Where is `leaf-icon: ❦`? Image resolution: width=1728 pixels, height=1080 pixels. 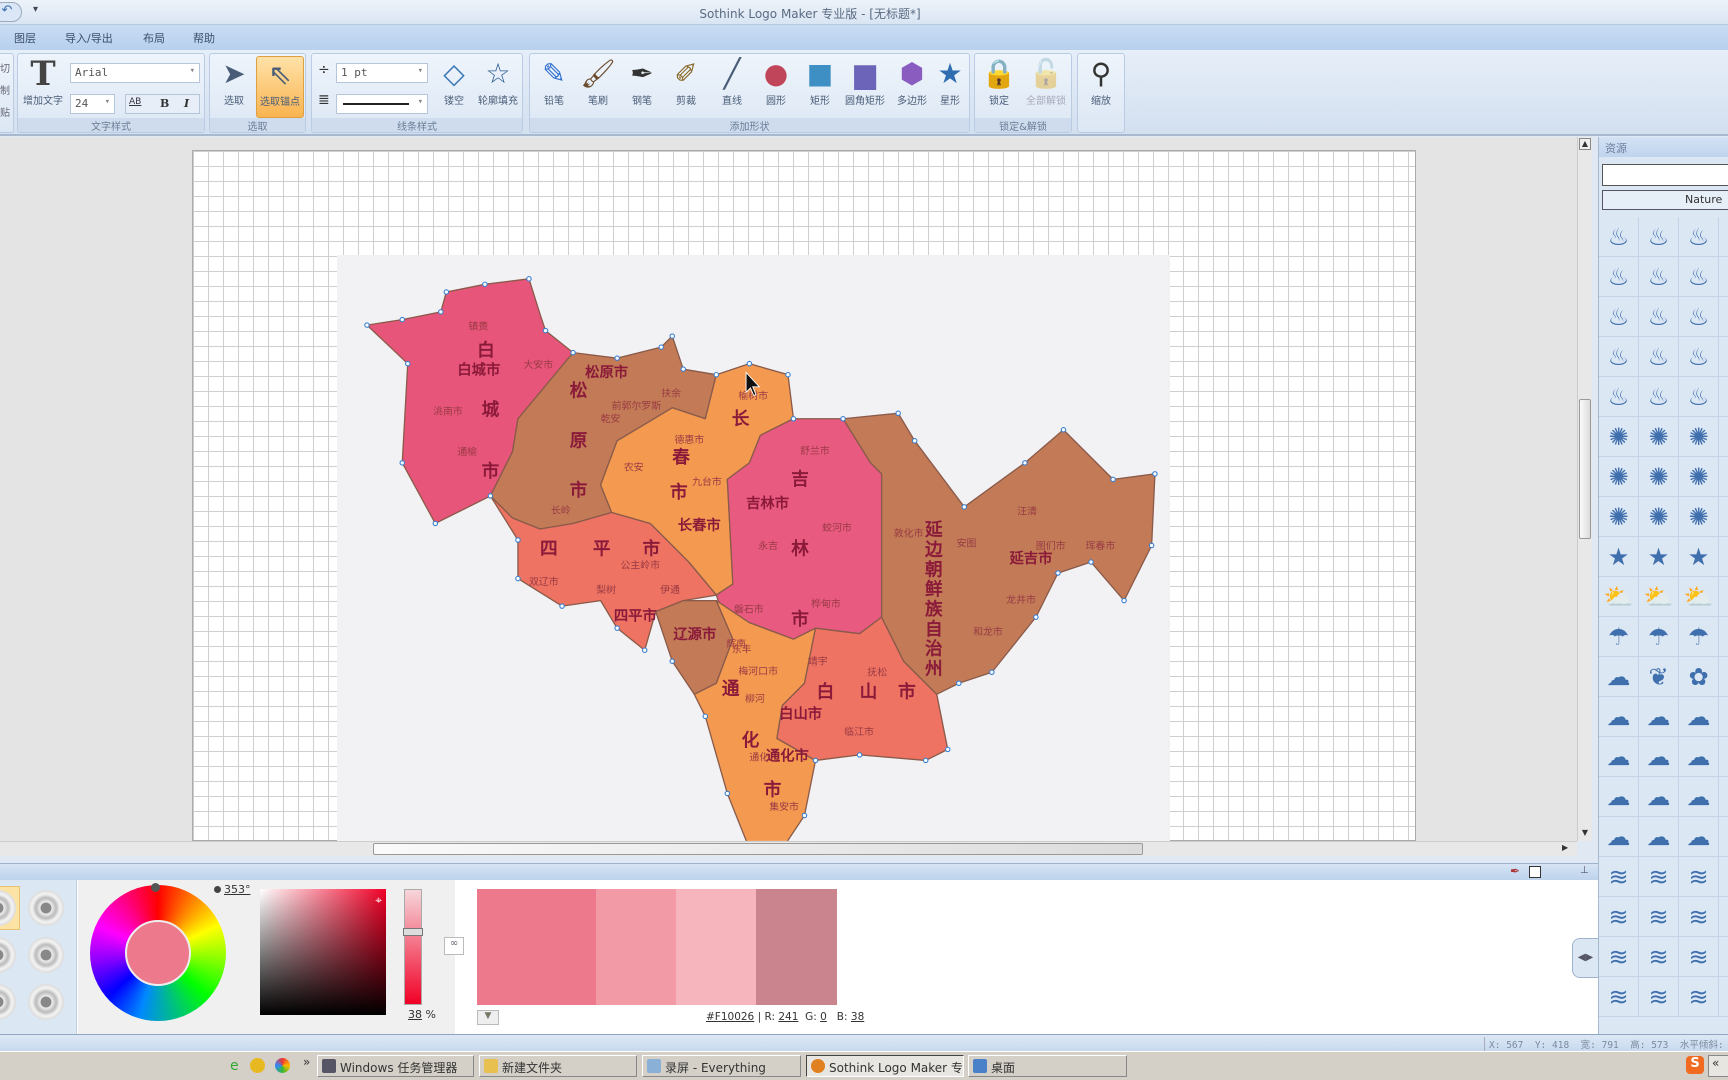 leaf-icon: ❦ is located at coordinates (1659, 677).